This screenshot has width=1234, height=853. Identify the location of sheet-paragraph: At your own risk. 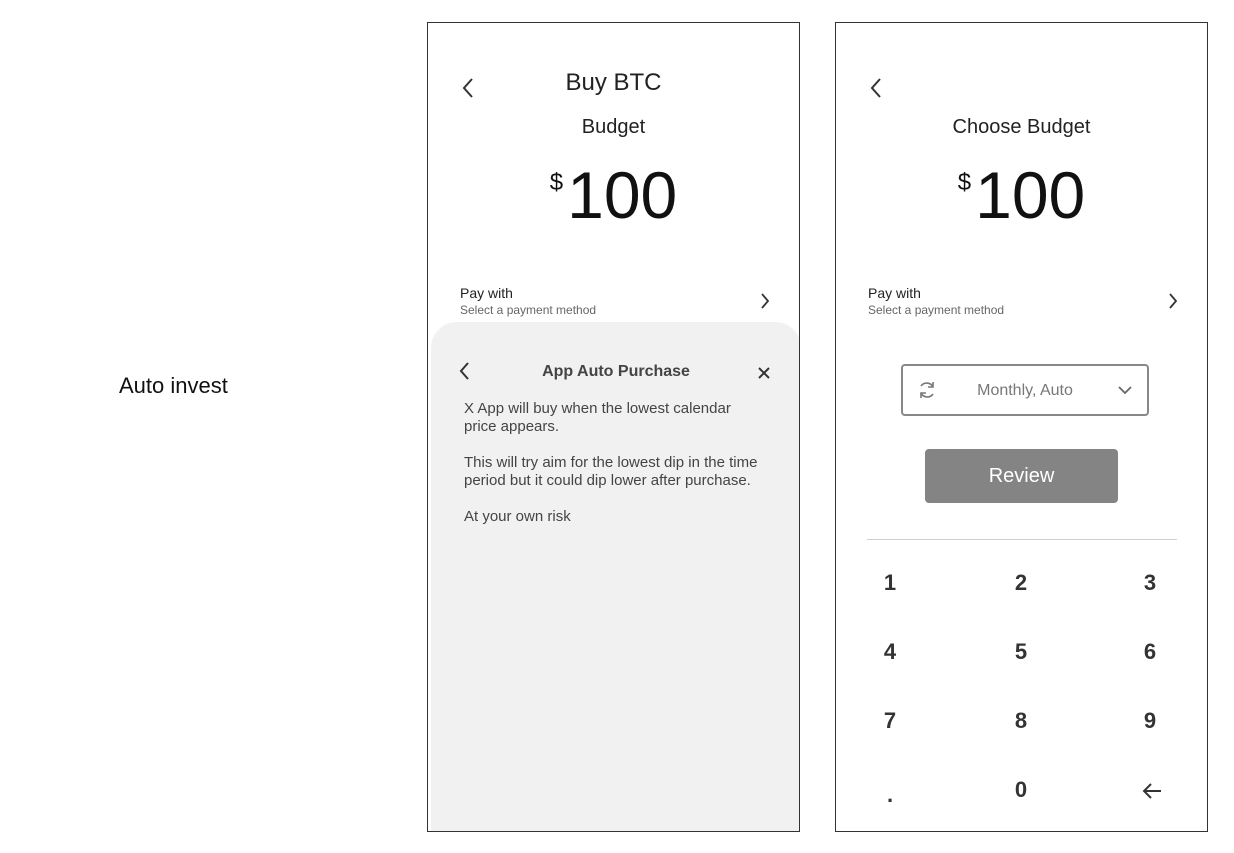
(517, 516).